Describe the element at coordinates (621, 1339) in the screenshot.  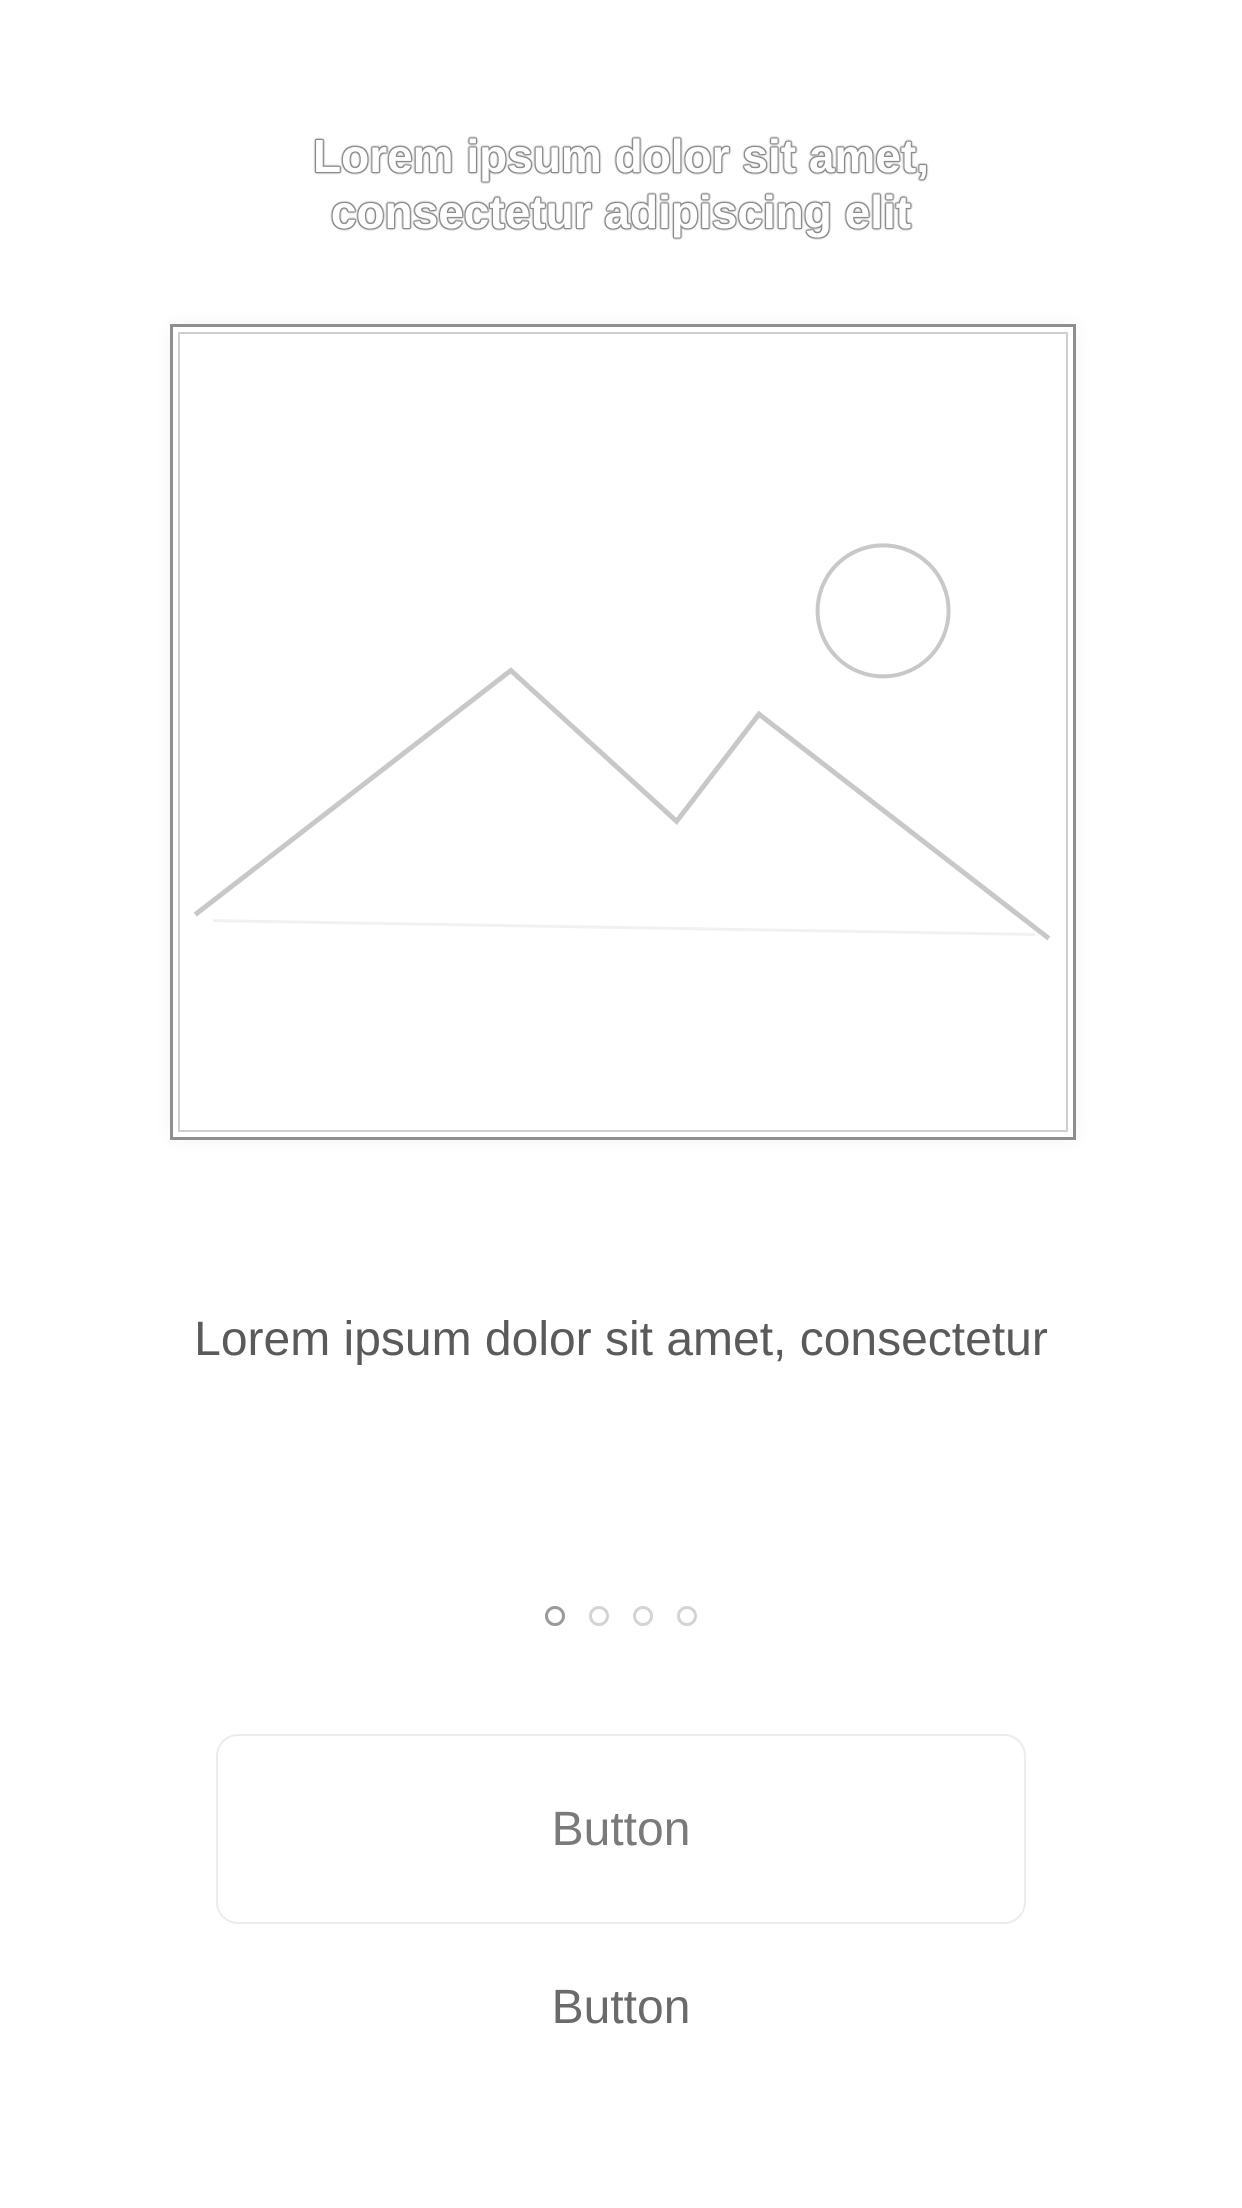
I see `body-text: Lorem ipsum dolor sit amet, consectetur` at that location.